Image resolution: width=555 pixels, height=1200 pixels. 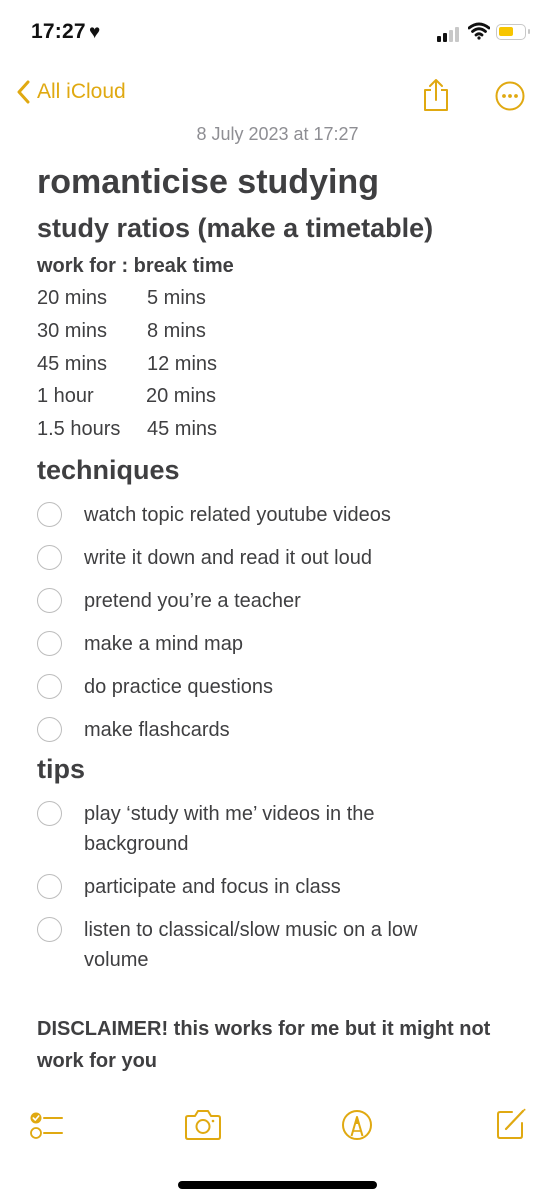 I want to click on section-heading-techniques: techniques, so click(x=108, y=469).